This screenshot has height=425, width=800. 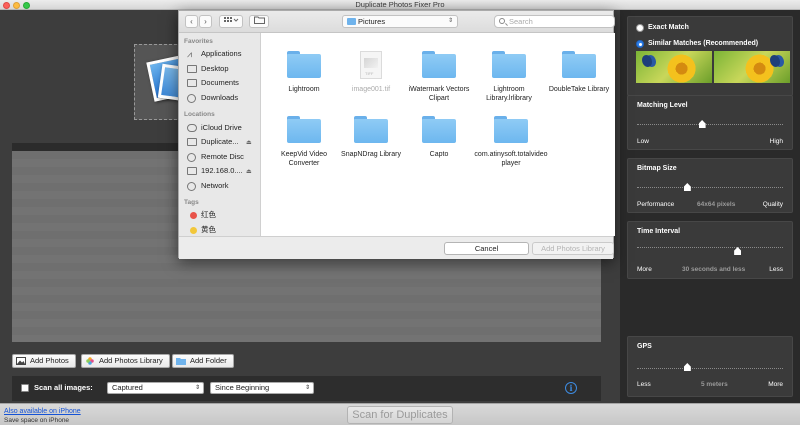 I want to click on cloud-icon, so click(x=192, y=128).